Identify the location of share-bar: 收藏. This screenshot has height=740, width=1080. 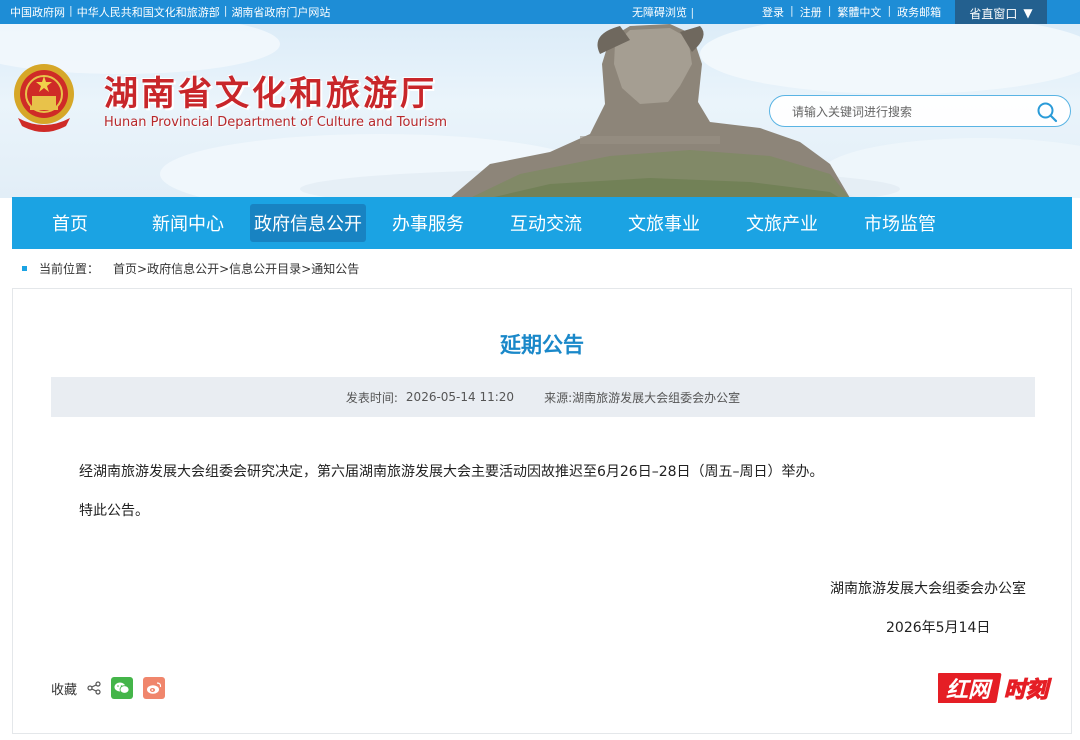
(108, 688).